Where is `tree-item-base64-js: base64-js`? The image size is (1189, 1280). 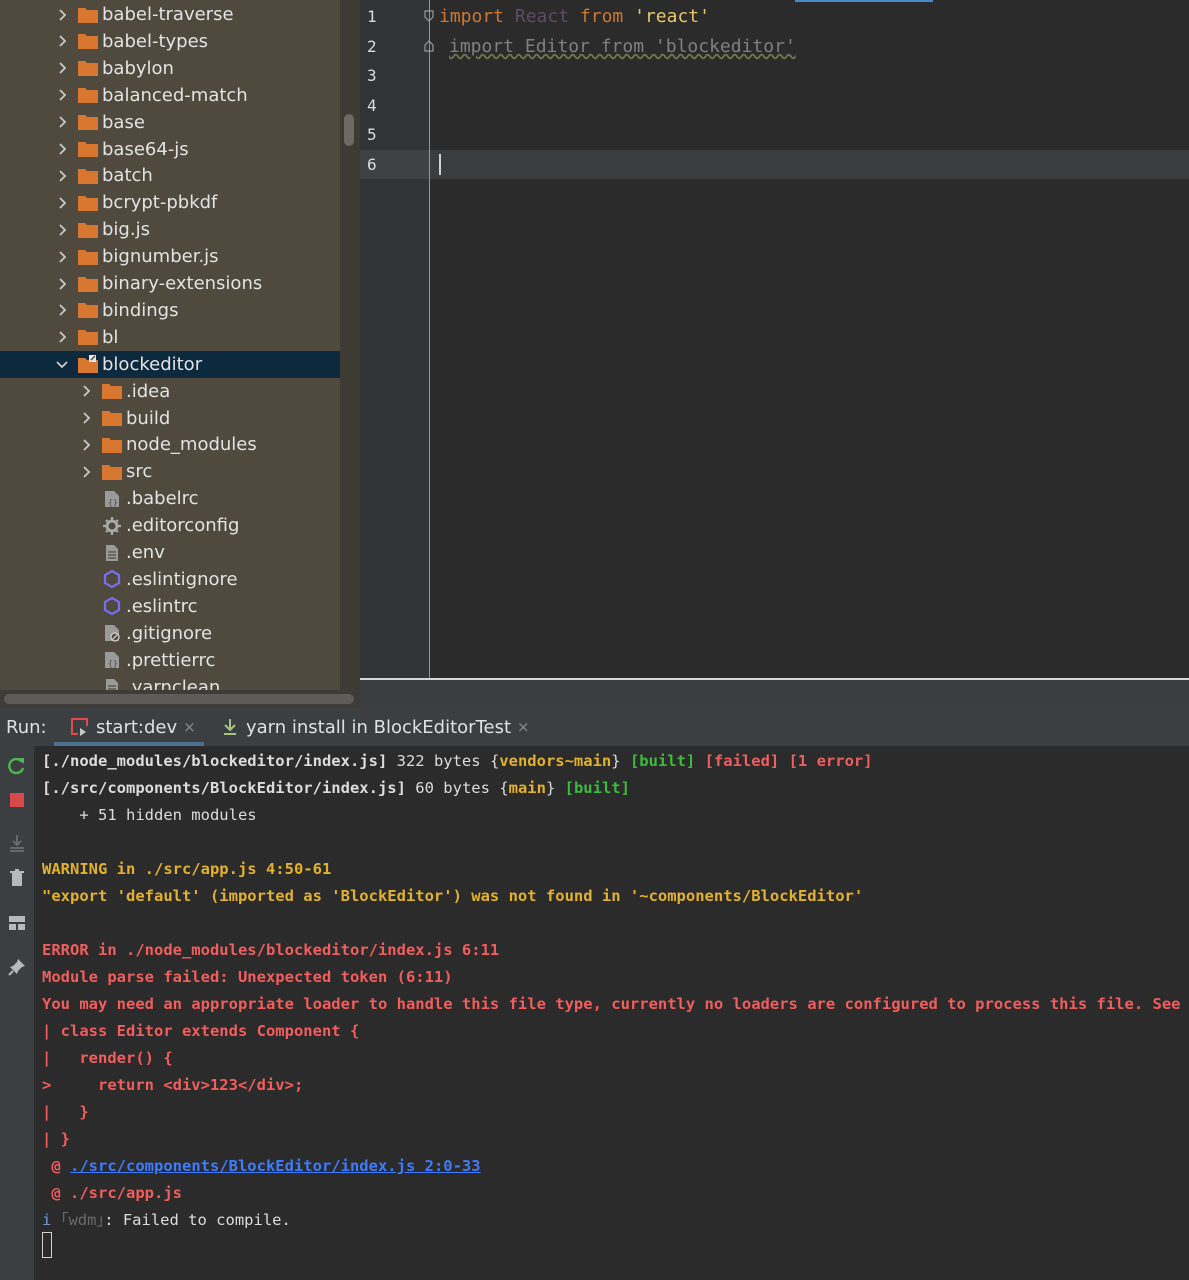 tree-item-base64-js: base64-js is located at coordinates (170, 149).